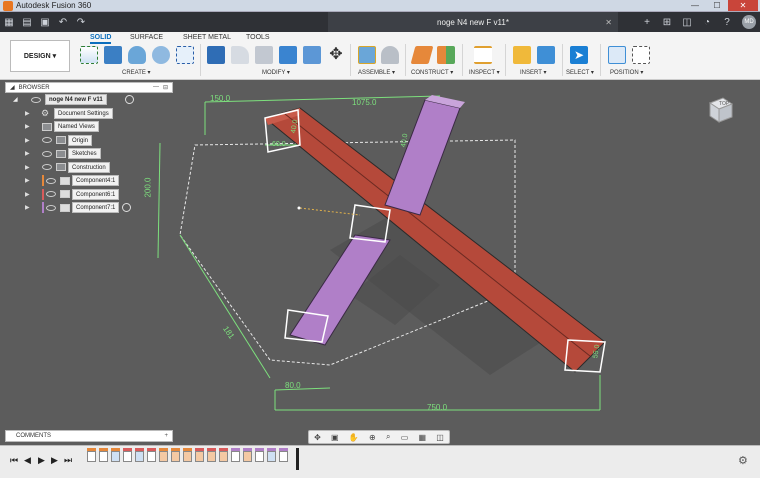  I want to click on pan-hand-icon: ✋, so click(354, 437).